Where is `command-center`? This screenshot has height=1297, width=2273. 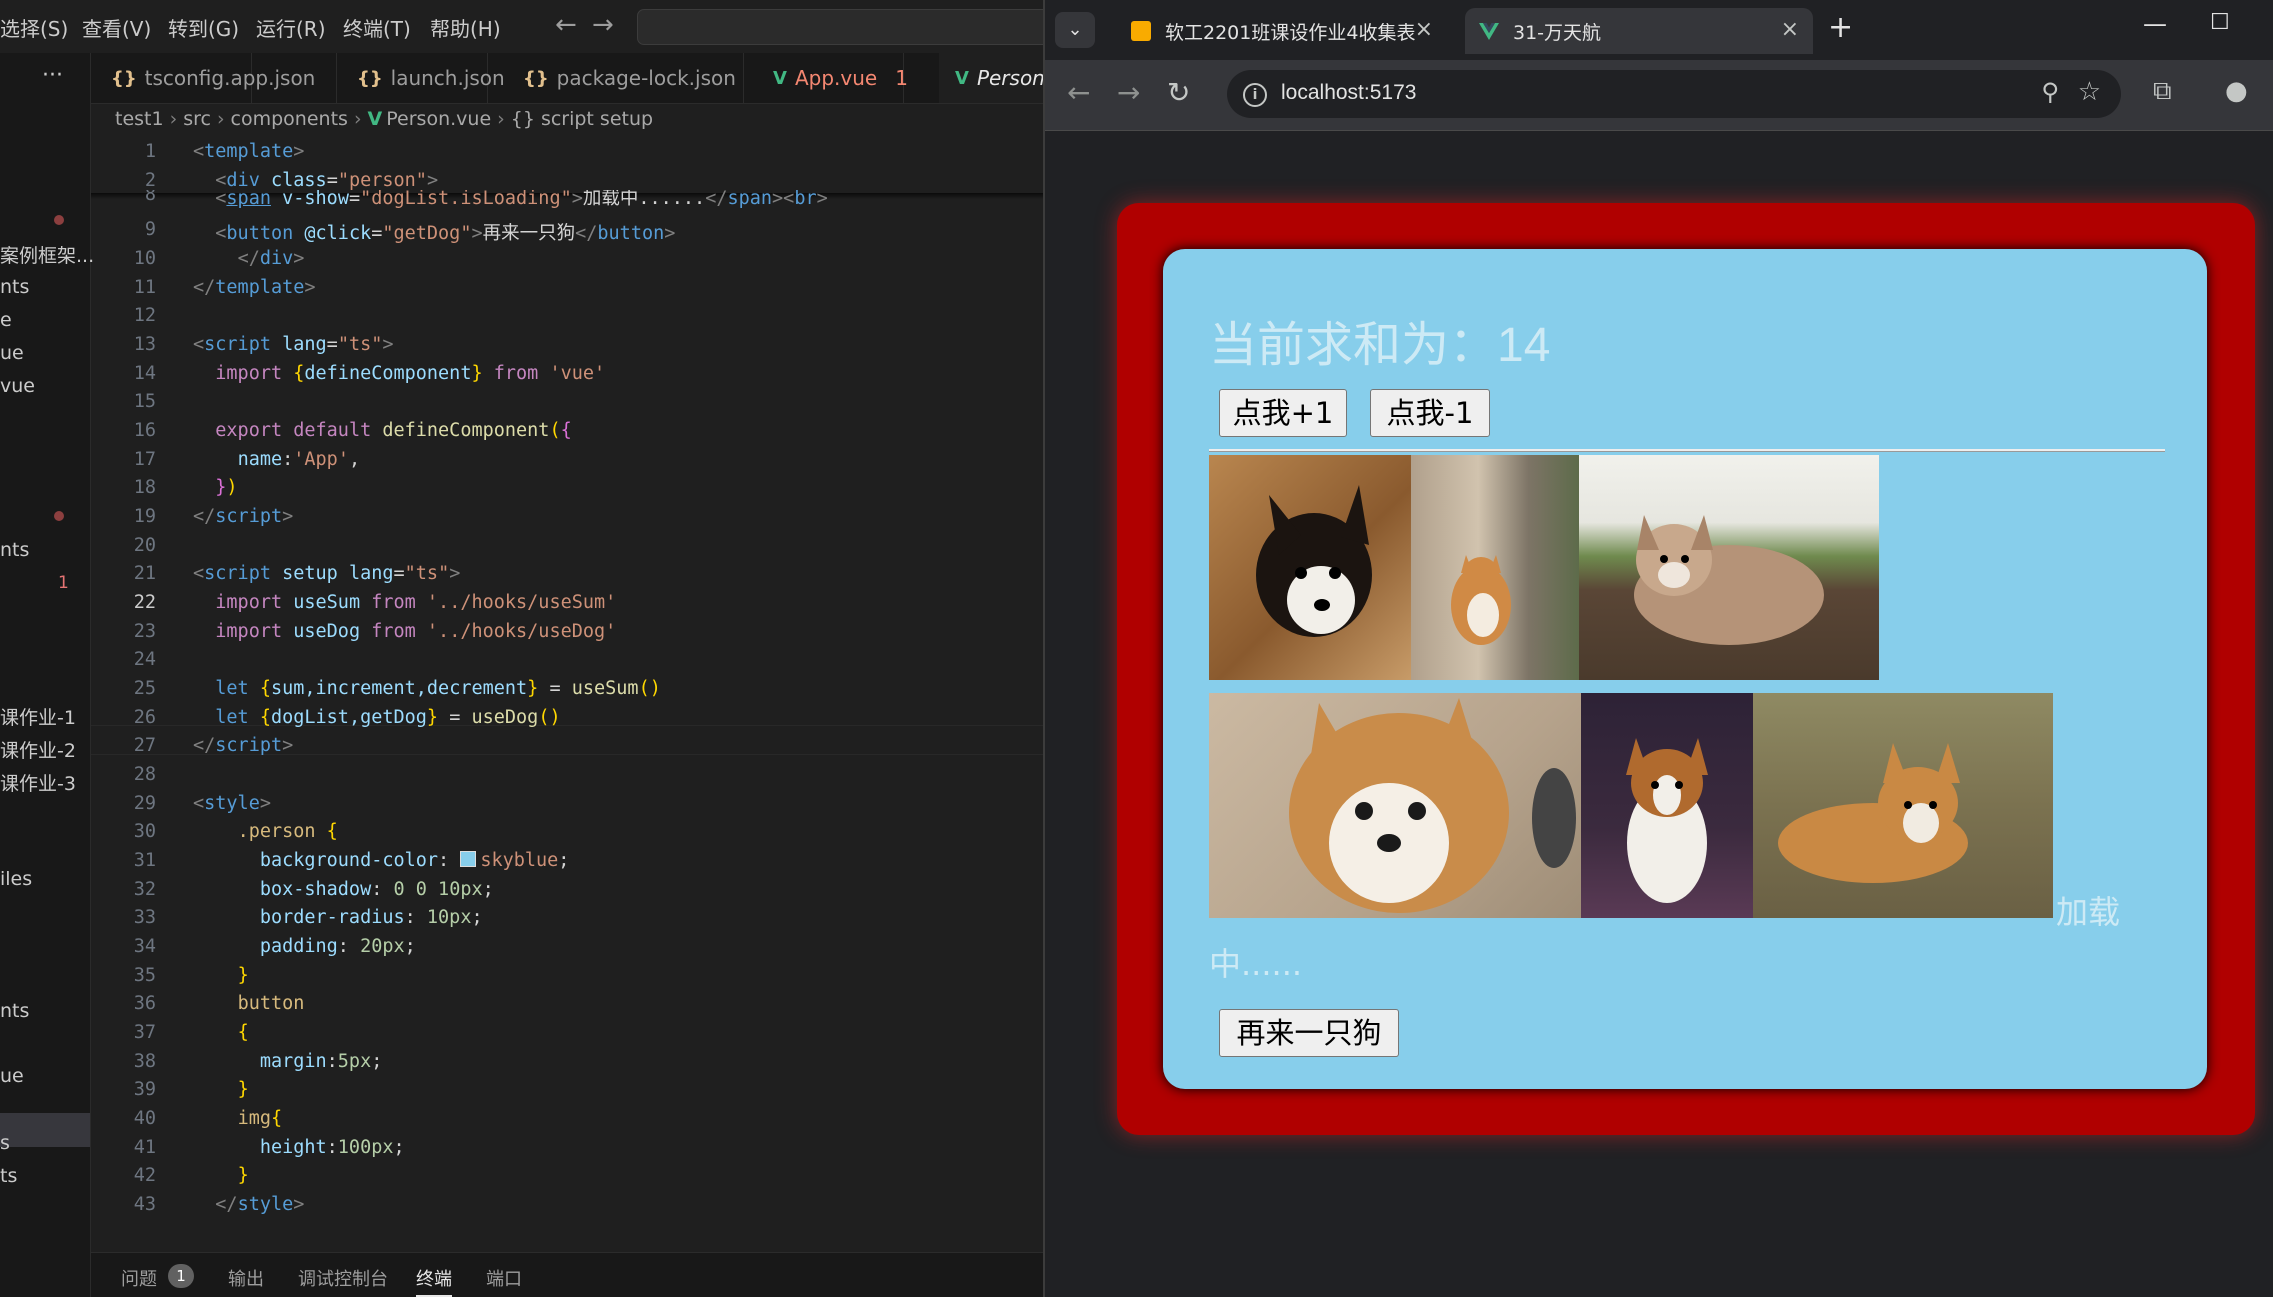
command-center is located at coordinates (840, 27).